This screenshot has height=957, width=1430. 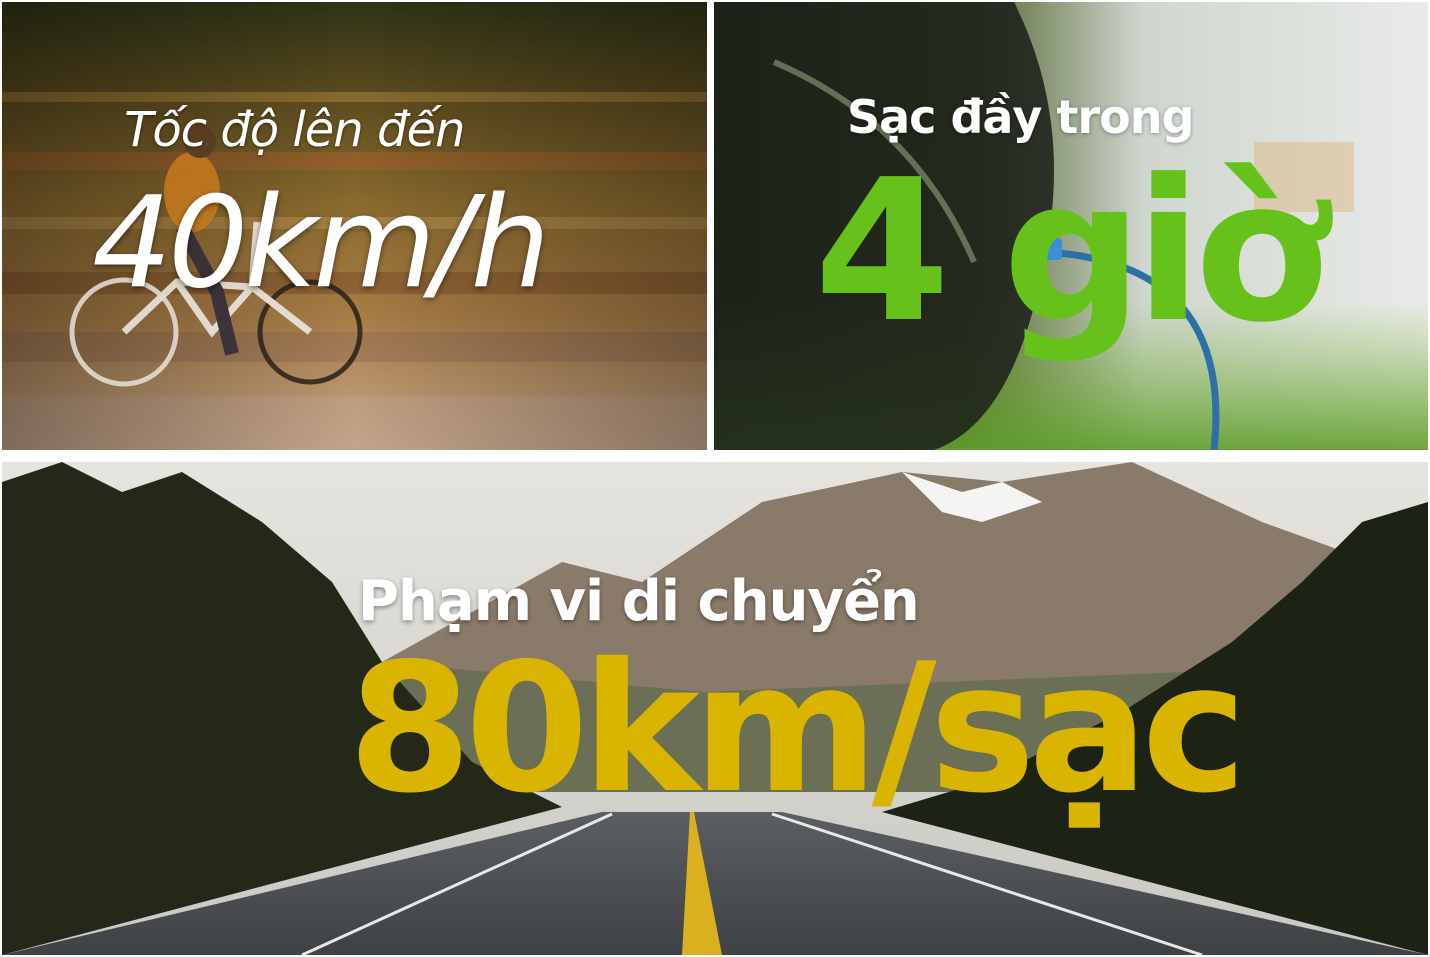 What do you see at coordinates (294, 130) in the screenshot?
I see `speed-label: Tốc độ lên đến` at bounding box center [294, 130].